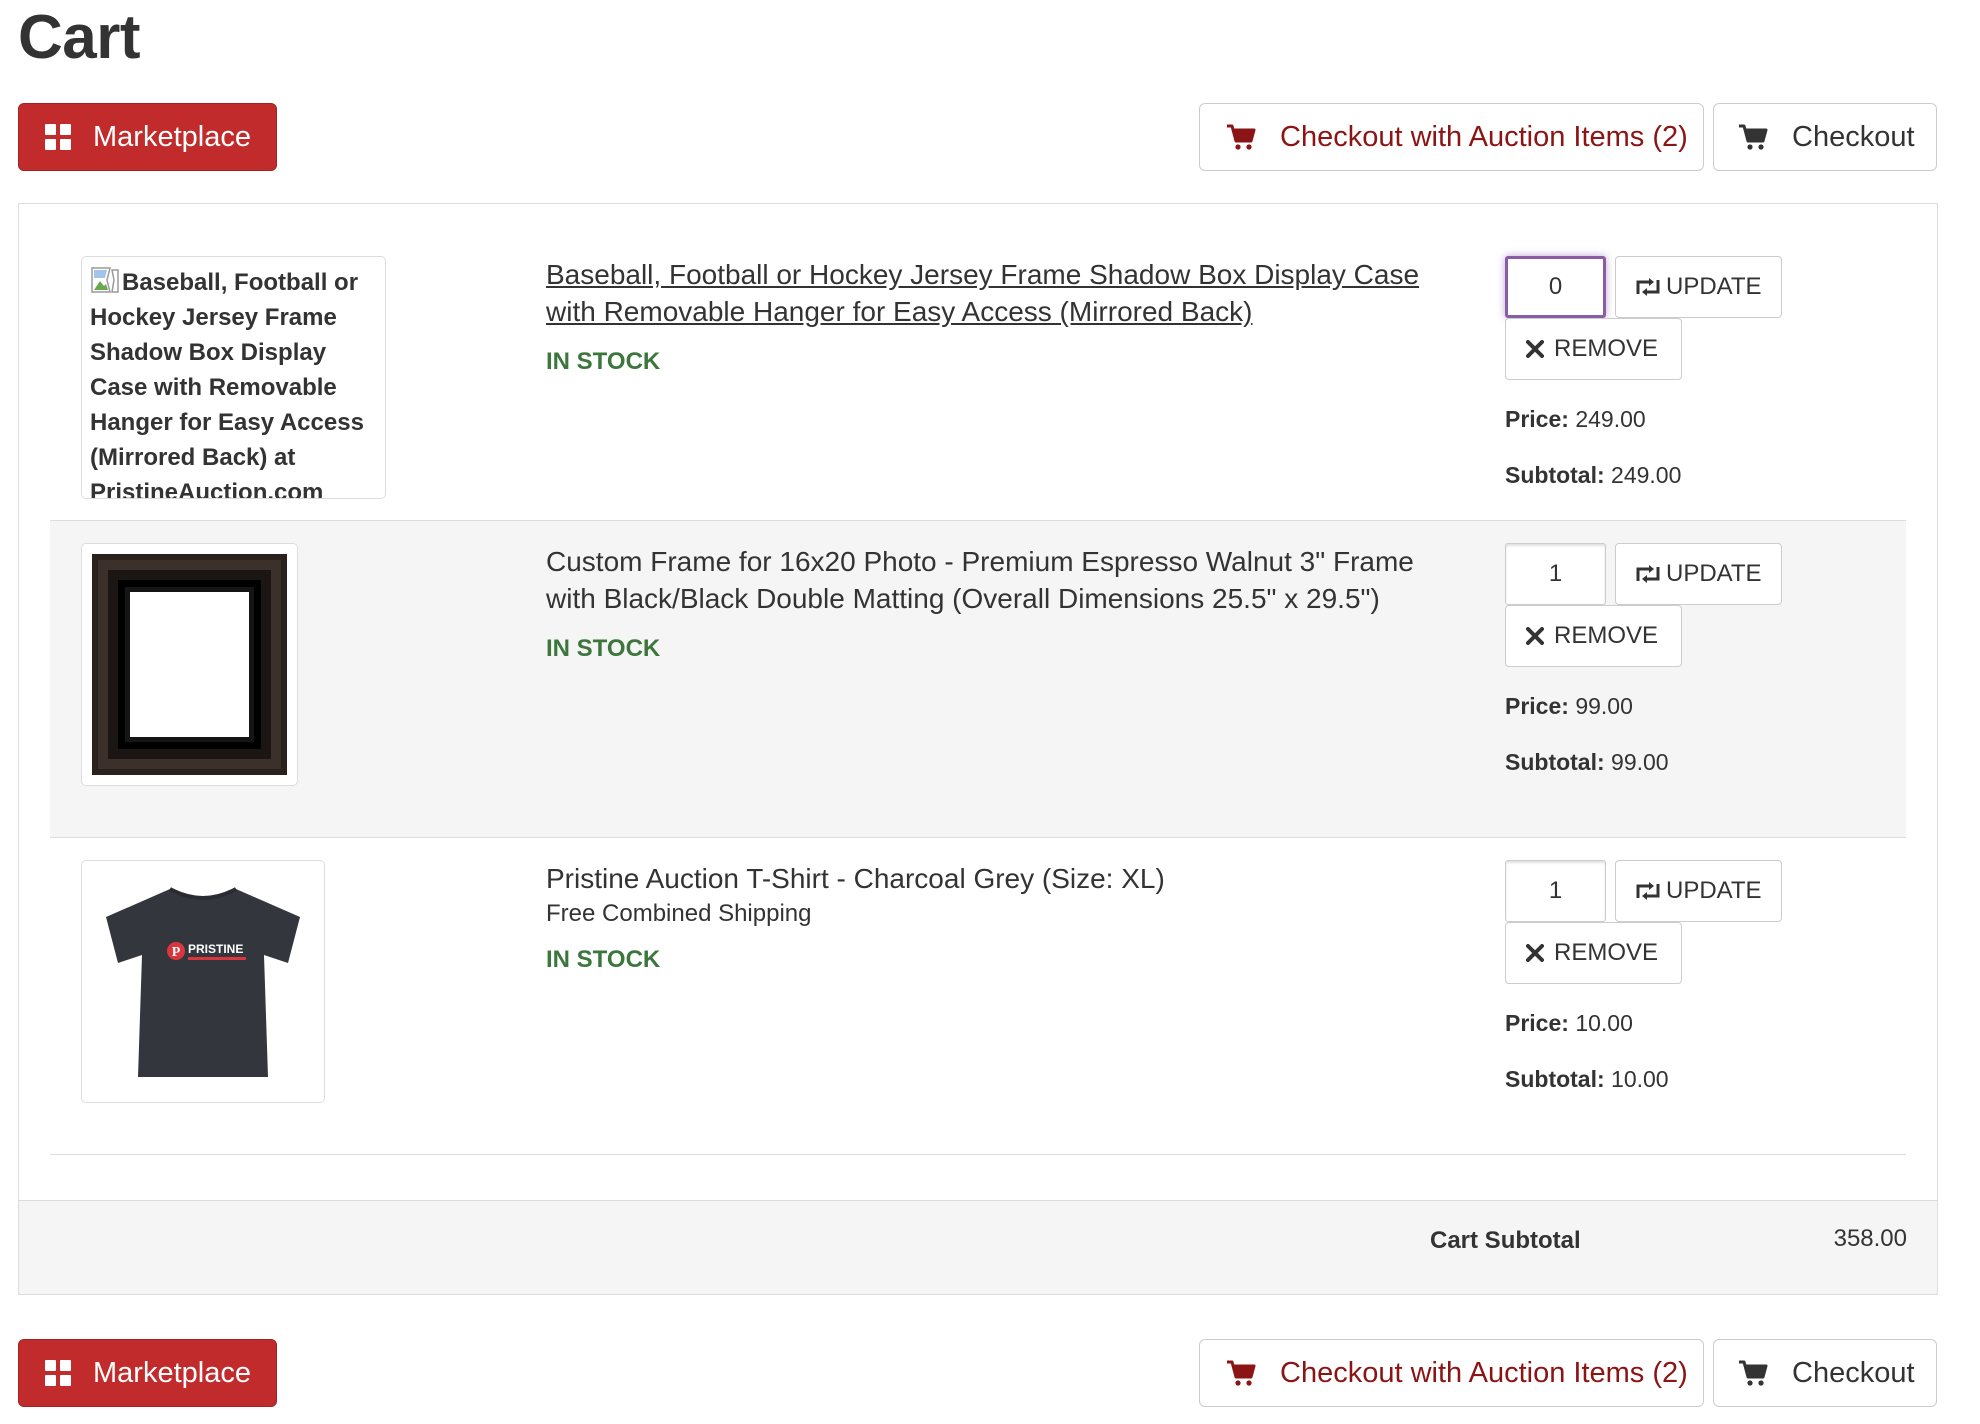 Image resolution: width=1980 pixels, height=1424 pixels. I want to click on item-note: Free Combined Shipping, so click(679, 913).